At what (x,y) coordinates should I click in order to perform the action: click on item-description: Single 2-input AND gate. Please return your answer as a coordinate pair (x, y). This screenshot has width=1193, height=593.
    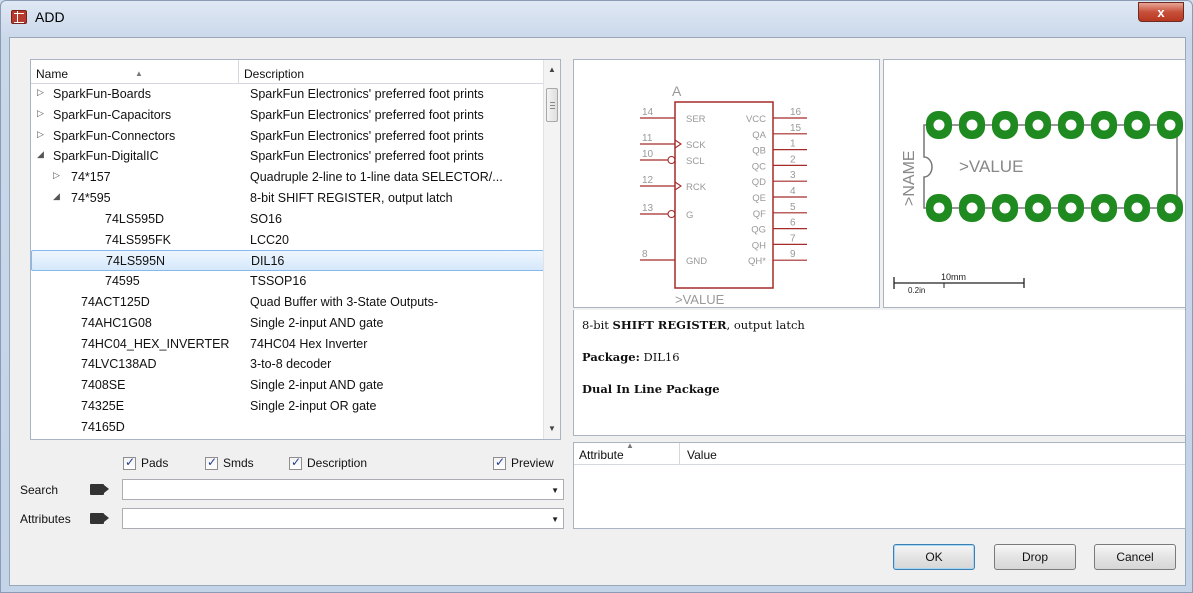
    Looking at the image, I should click on (317, 322).